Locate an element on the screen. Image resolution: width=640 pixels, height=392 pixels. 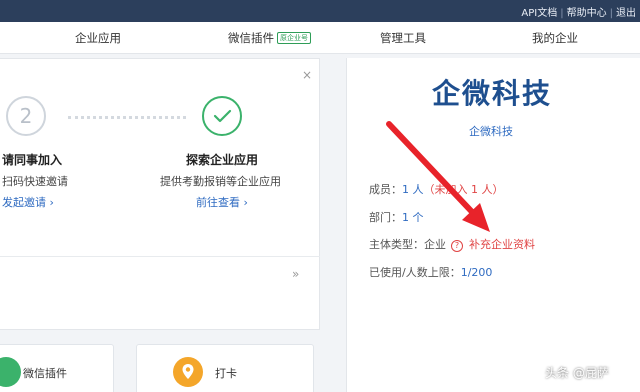
explore-title: 探索企业应用 is located at coordinates (222, 160).